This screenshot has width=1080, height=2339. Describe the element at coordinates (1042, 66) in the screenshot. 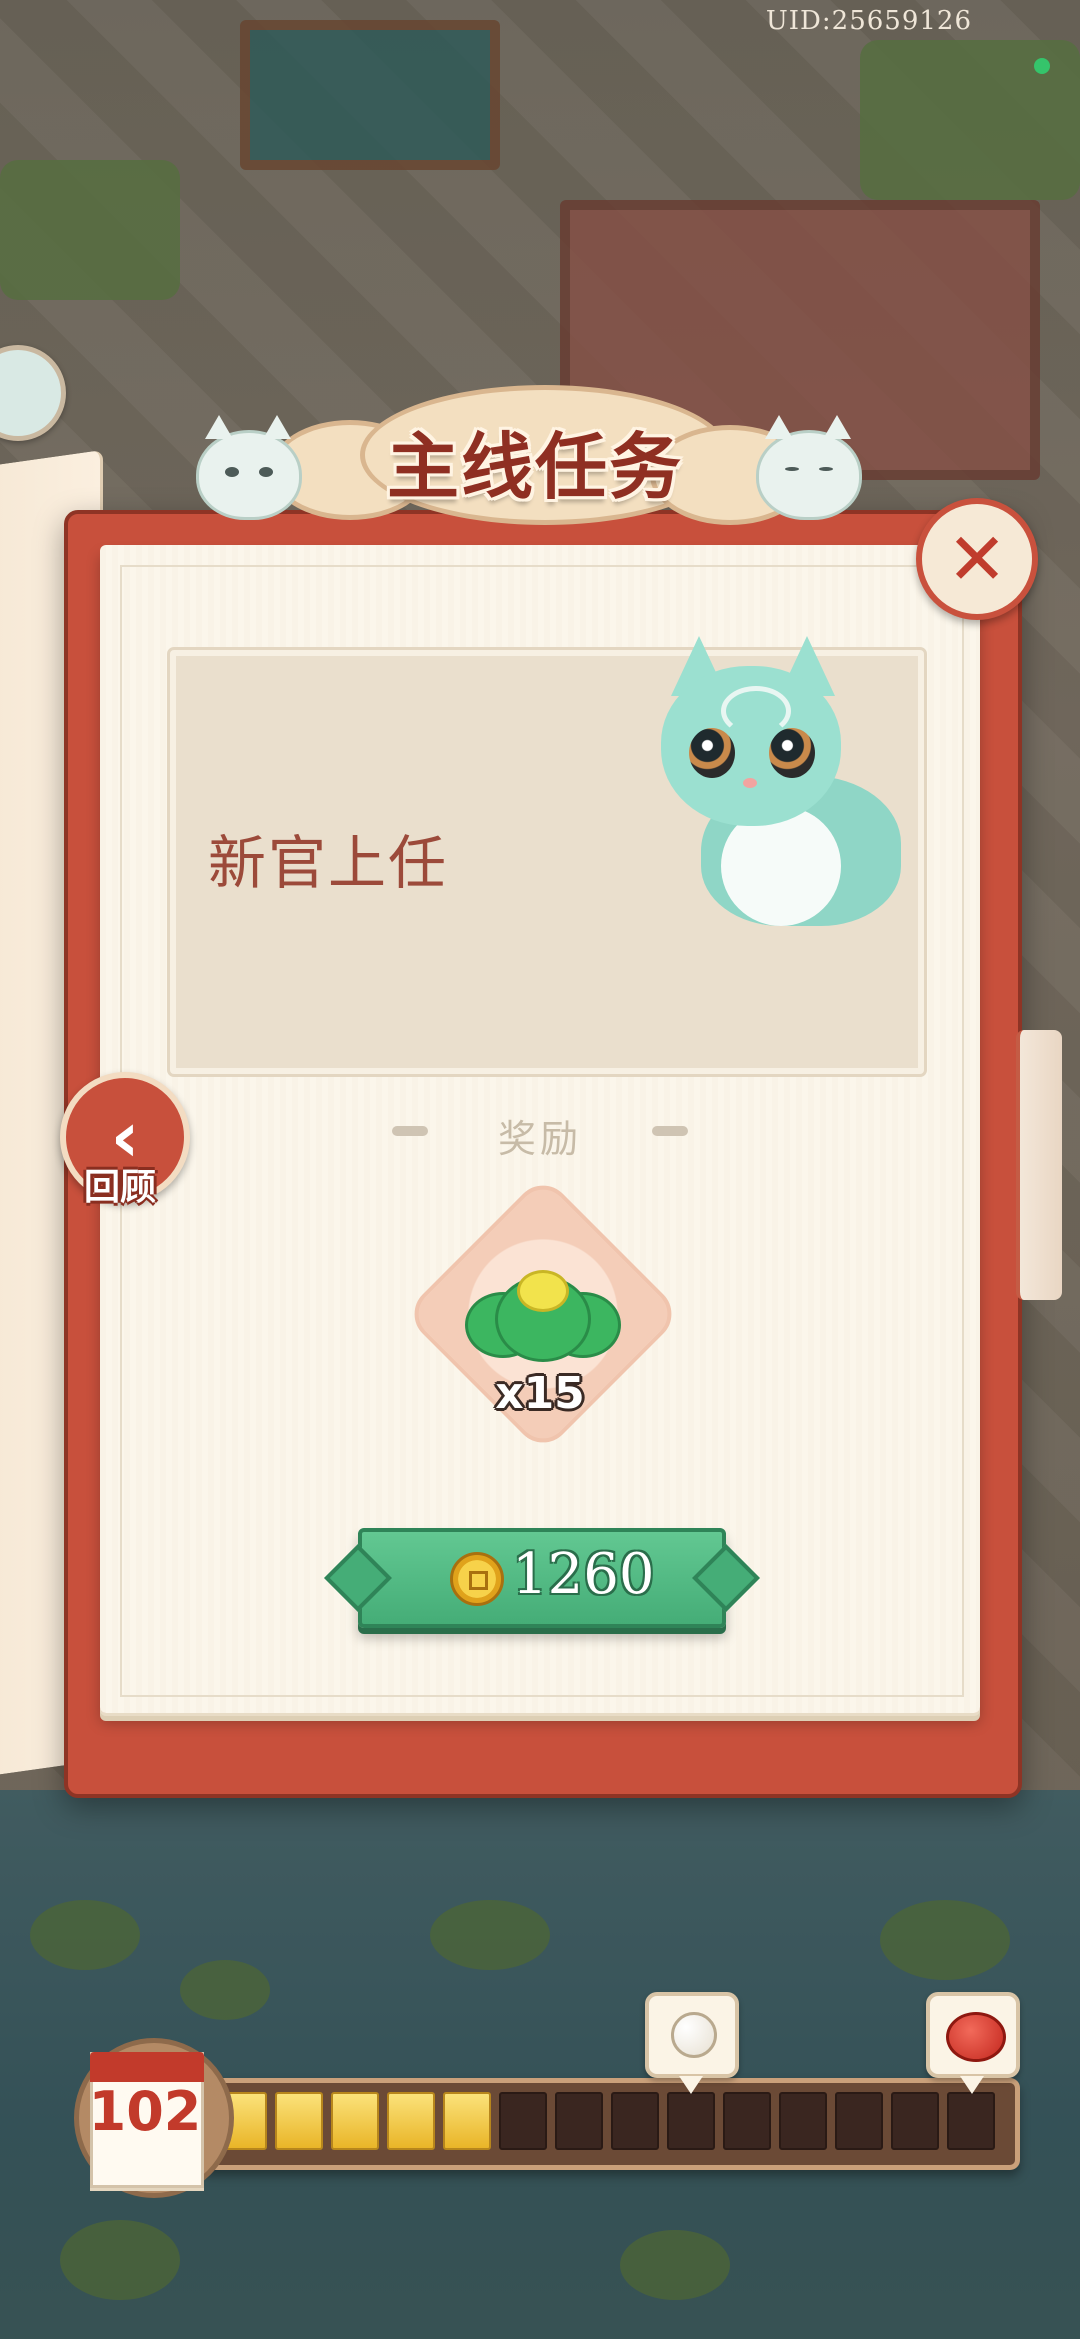

I see `status-dot` at that location.